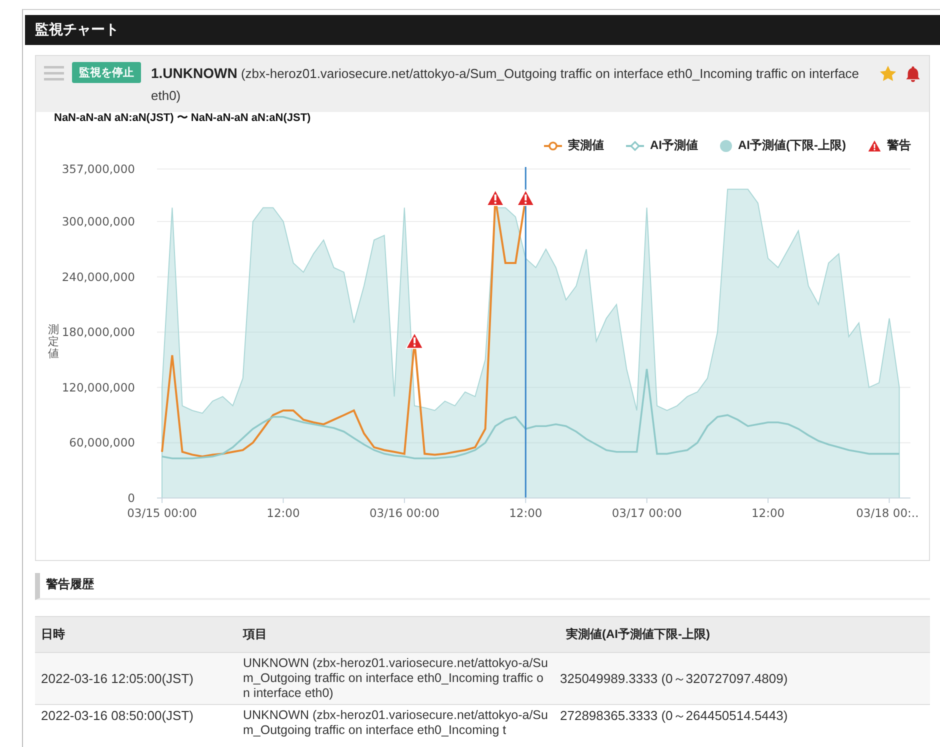 This screenshot has width=940, height=747. Describe the element at coordinates (136, 722) in the screenshot. I see `table-cell: 2022-03-16 08:50:00(JST)` at that location.